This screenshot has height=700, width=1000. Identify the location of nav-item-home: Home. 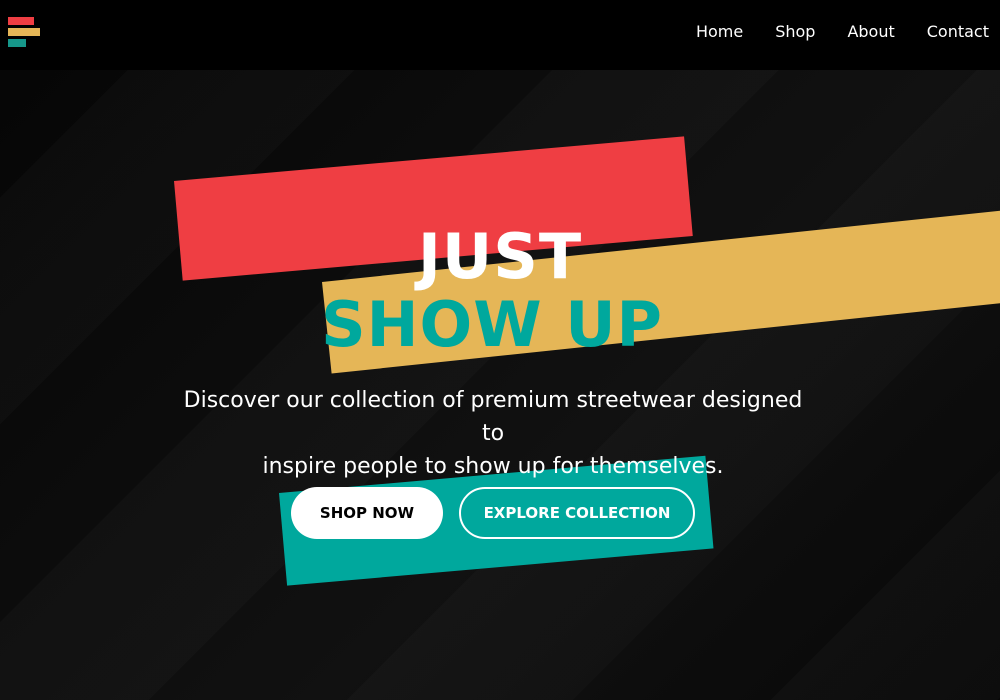
(719, 32).